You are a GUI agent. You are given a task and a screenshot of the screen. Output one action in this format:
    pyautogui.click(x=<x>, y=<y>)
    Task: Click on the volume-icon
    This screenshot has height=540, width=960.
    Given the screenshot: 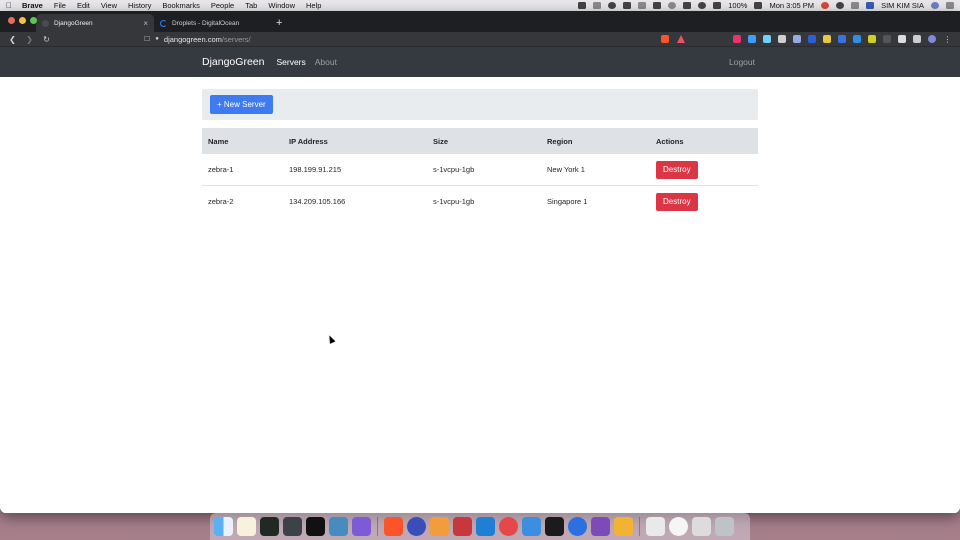 What is the action you would take?
    pyautogui.click(x=717, y=5)
    